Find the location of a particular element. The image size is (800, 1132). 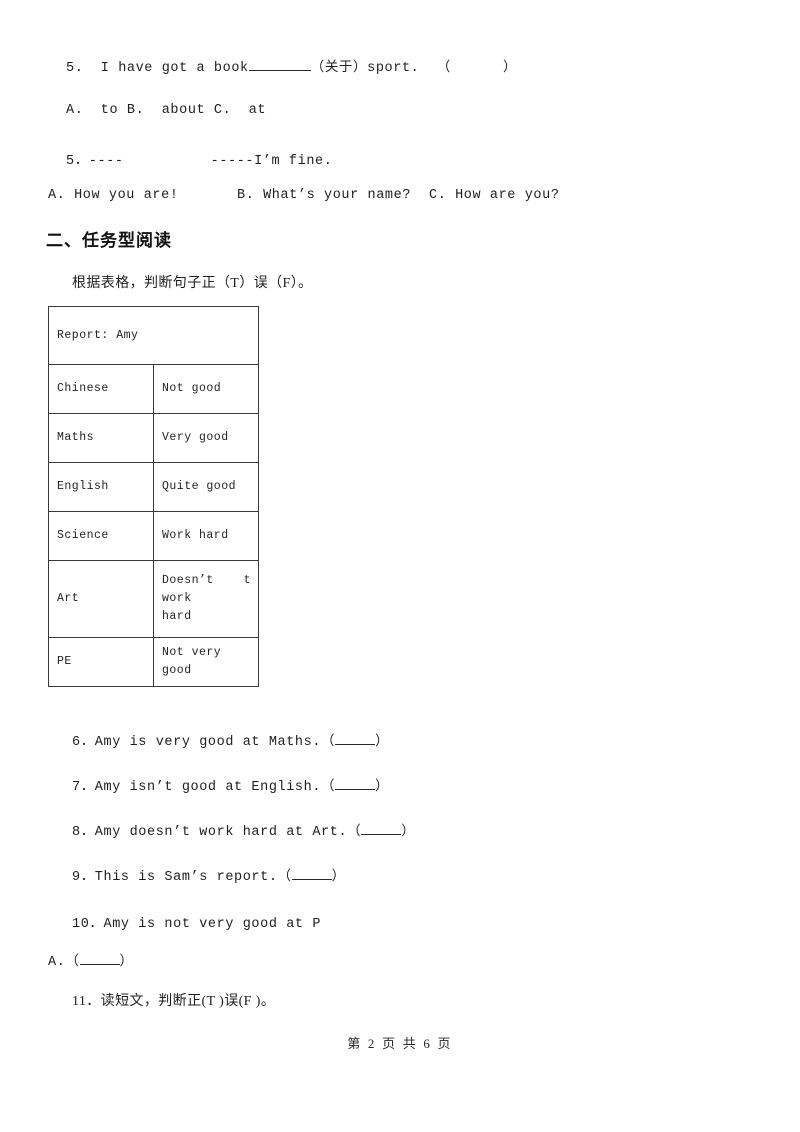

question-5b-option-a: A. How you are! is located at coordinates (113, 195).